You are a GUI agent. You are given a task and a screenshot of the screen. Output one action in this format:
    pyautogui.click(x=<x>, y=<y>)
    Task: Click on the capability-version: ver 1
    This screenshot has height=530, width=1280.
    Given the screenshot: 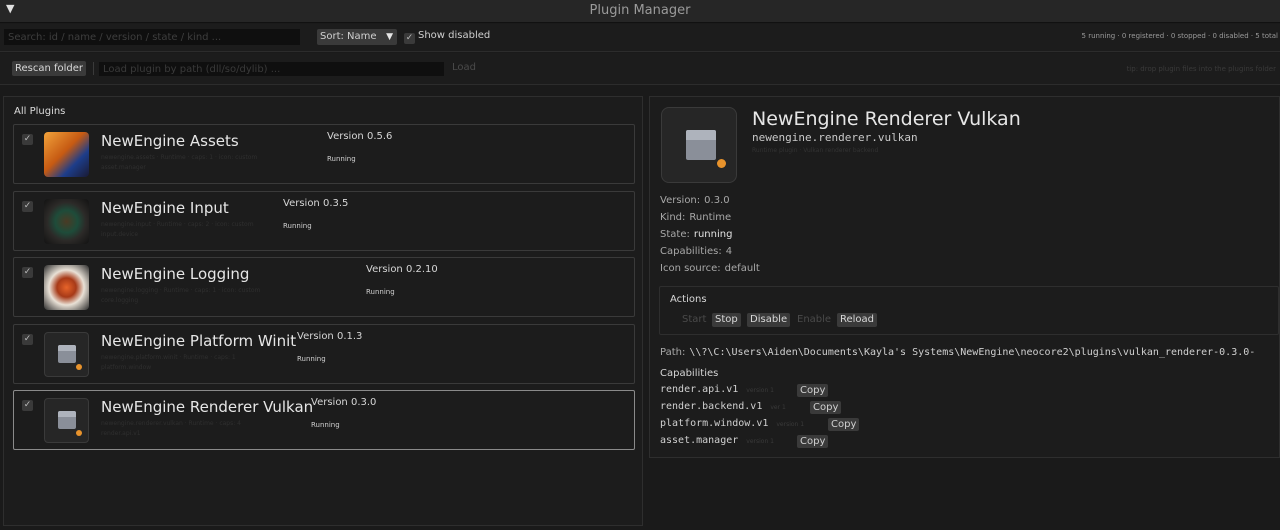 What is the action you would take?
    pyautogui.click(x=778, y=407)
    